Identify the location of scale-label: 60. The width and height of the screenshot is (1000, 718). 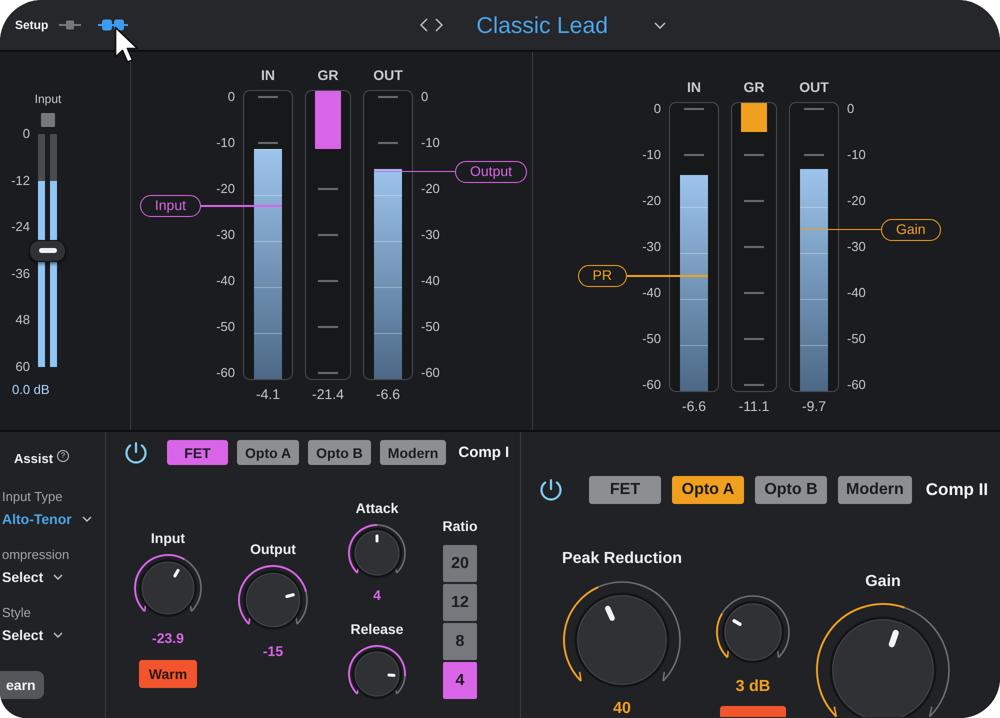
(22, 367).